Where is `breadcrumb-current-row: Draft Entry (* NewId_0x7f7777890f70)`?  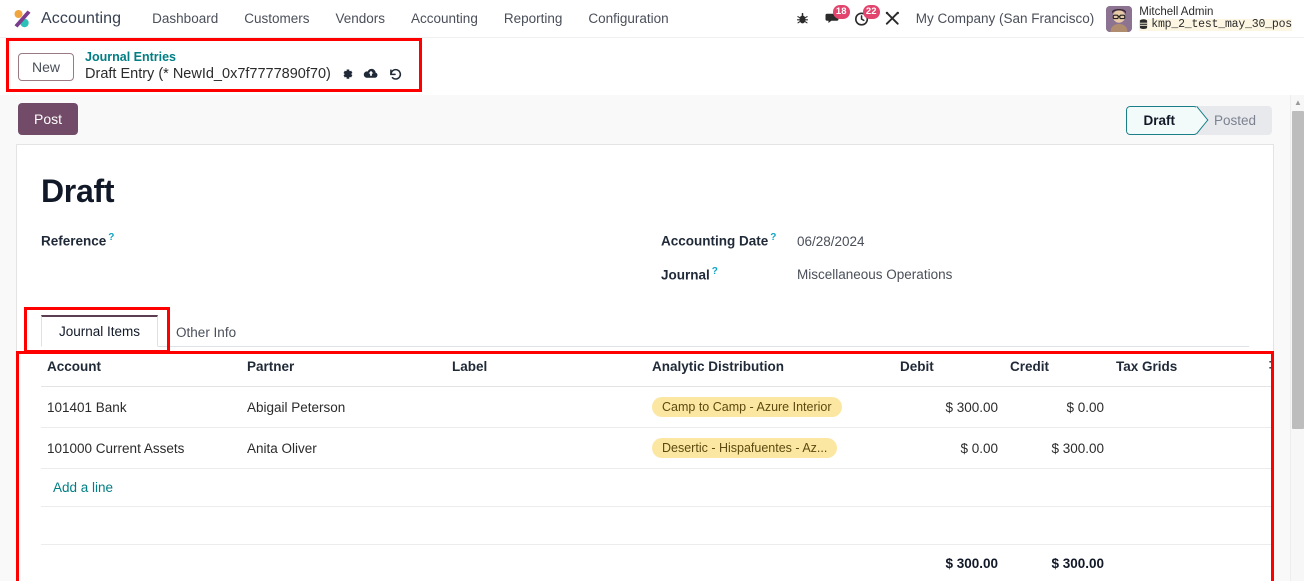 breadcrumb-current-row: Draft Entry (* NewId_0x7f7777890f70) is located at coordinates (244, 74).